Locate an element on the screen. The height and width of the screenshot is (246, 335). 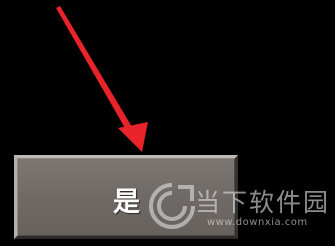
arrow-shaft is located at coordinates (95, 70).